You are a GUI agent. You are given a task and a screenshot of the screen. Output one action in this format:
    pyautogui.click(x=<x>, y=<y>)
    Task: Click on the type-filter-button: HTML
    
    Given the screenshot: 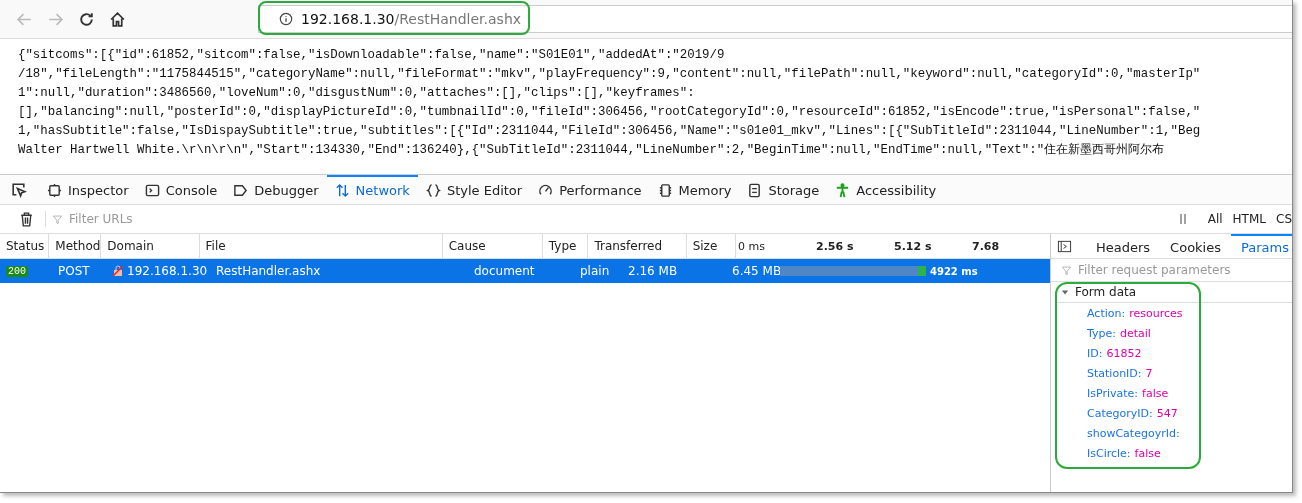 What is the action you would take?
    pyautogui.click(x=1249, y=219)
    